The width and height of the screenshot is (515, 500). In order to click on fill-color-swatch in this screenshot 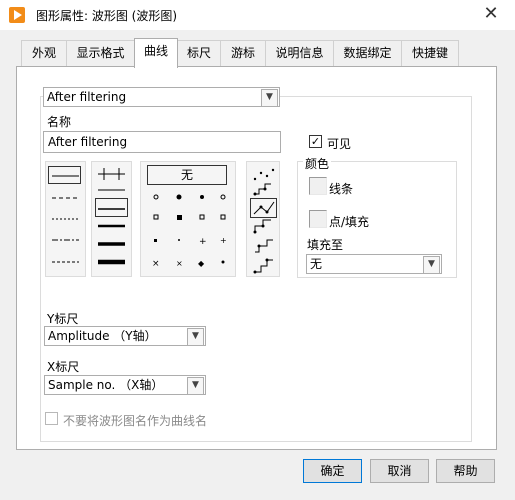, I will do `click(318, 219)`.